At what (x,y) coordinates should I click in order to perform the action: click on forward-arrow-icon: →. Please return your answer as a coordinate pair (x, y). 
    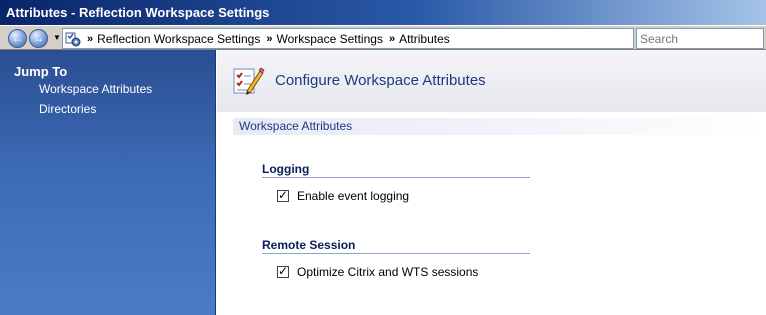
    Looking at the image, I should click on (38, 38).